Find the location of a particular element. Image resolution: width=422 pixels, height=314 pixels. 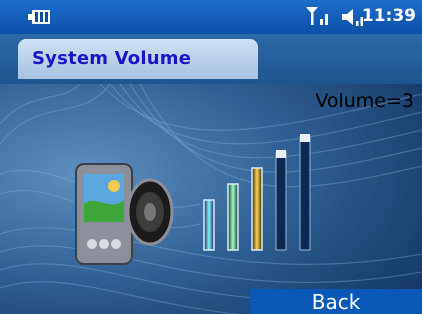

signal-icon is located at coordinates (317, 16).